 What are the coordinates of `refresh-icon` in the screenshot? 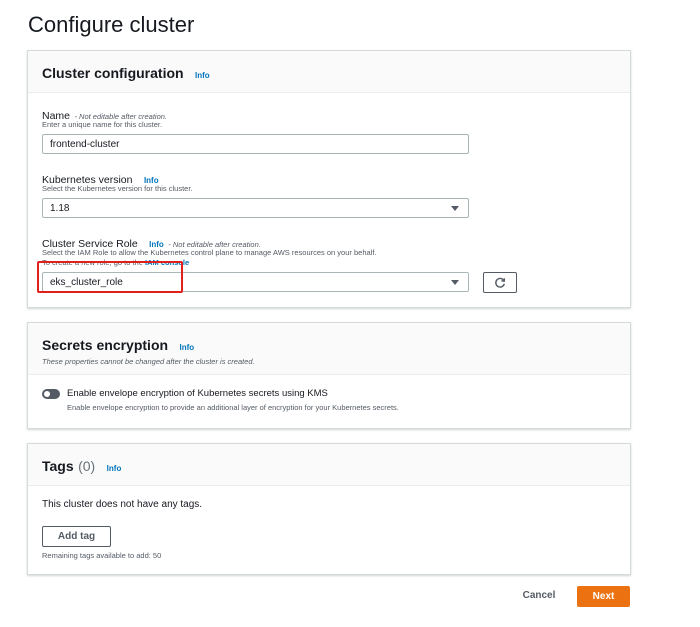 It's located at (500, 282).